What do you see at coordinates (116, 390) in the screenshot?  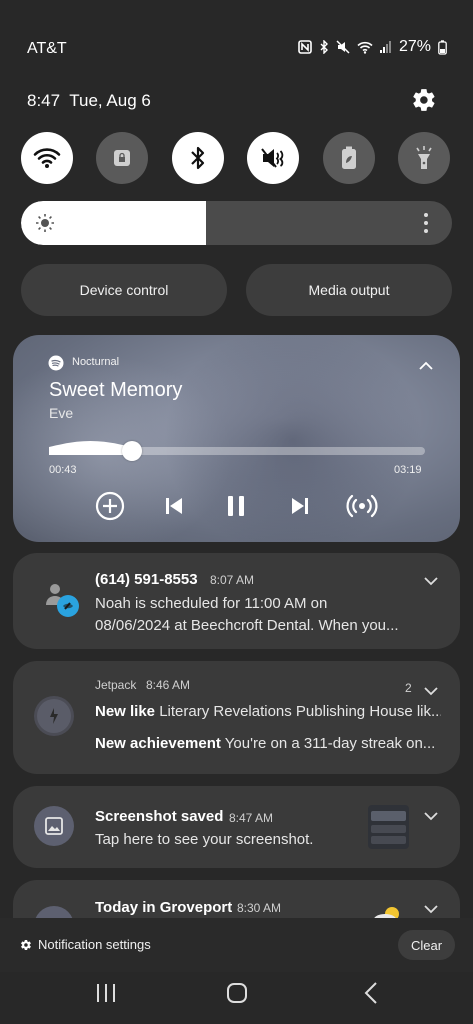 I see `track-title: Sweet Memory` at bounding box center [116, 390].